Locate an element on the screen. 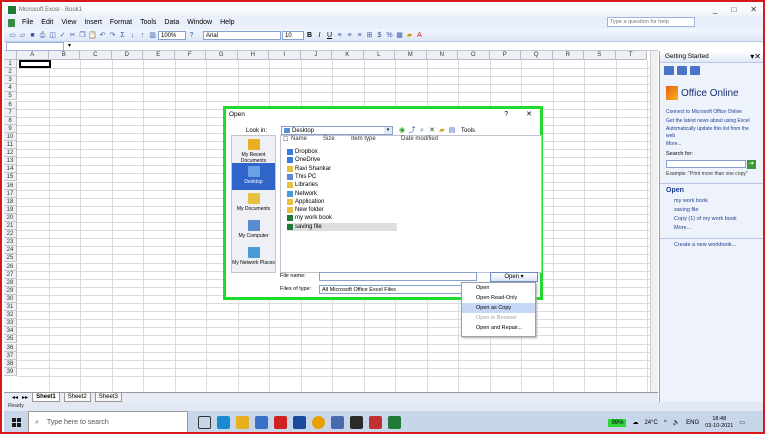 The image size is (765, 434). row-header: 22 is located at coordinates (10, 234).